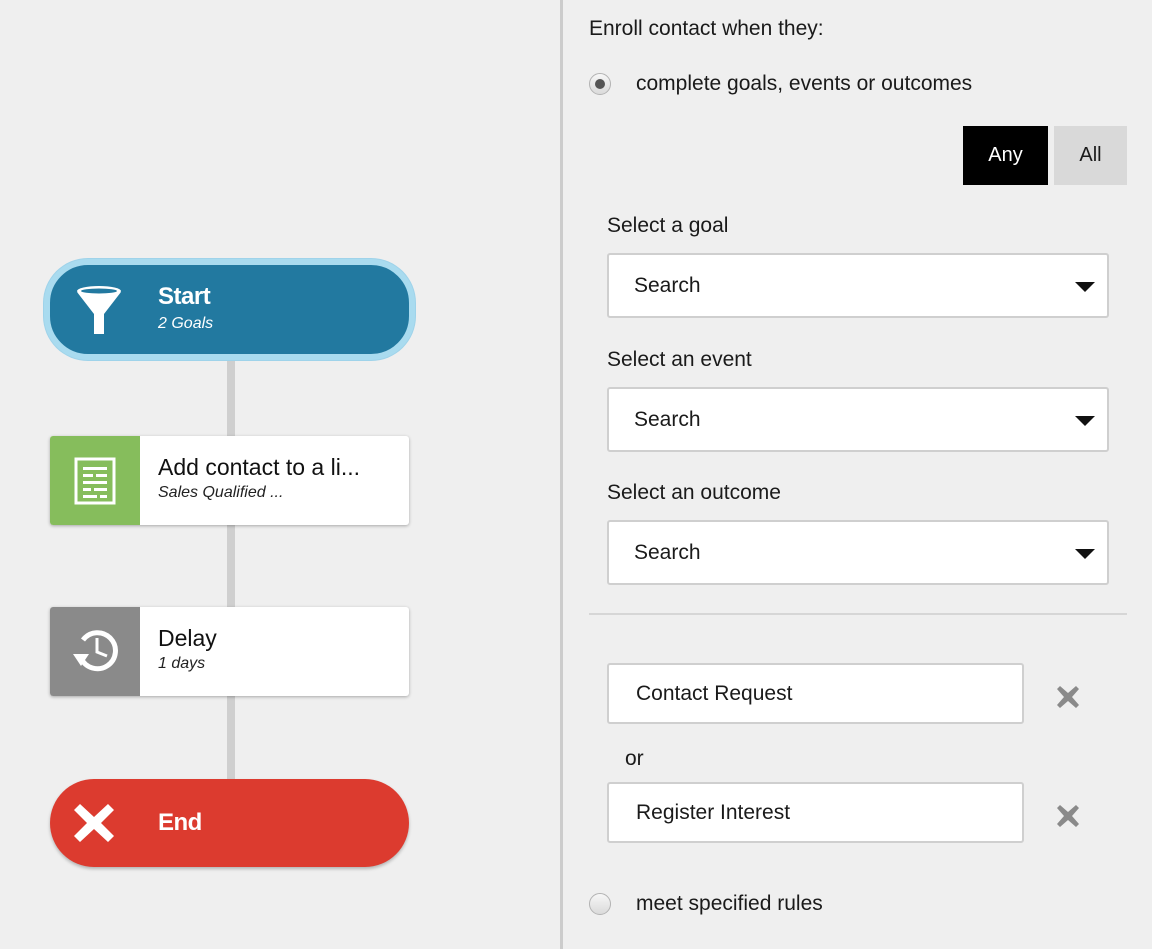 This screenshot has width=1152, height=949. I want to click on start-node: Start 2 Goals, so click(229, 309).